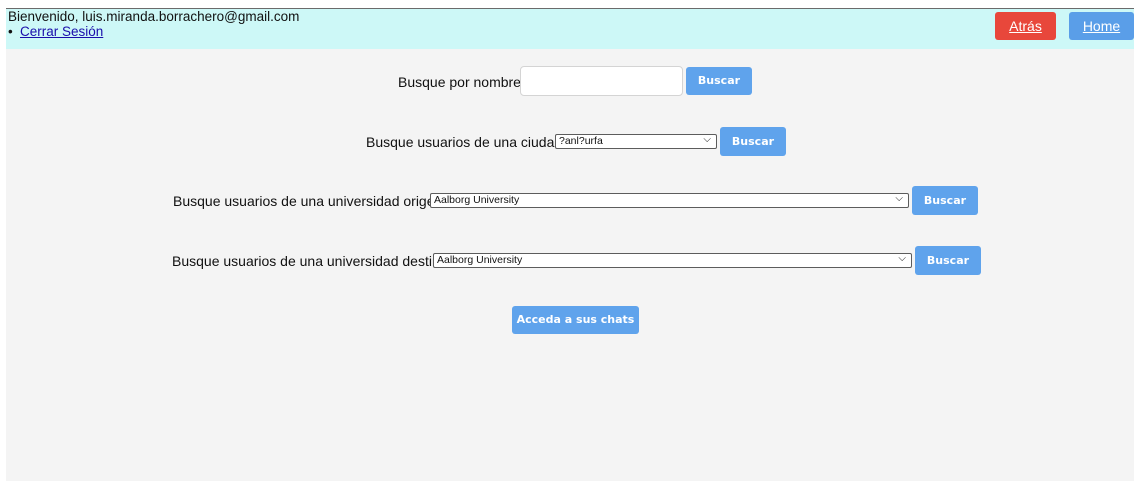  I want to click on destination-university-select-value: Aalborg University, so click(480, 260).